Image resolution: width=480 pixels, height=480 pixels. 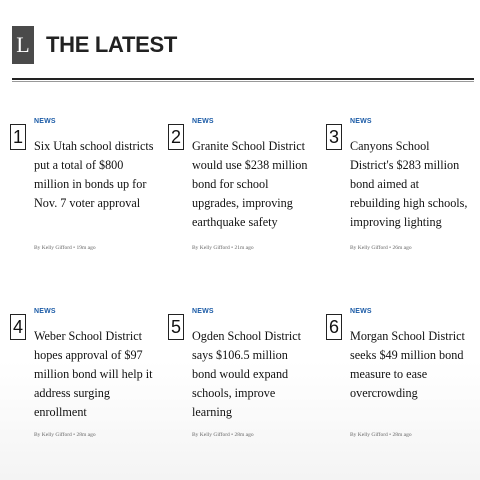 I want to click on article-rank: 6, so click(x=334, y=327).